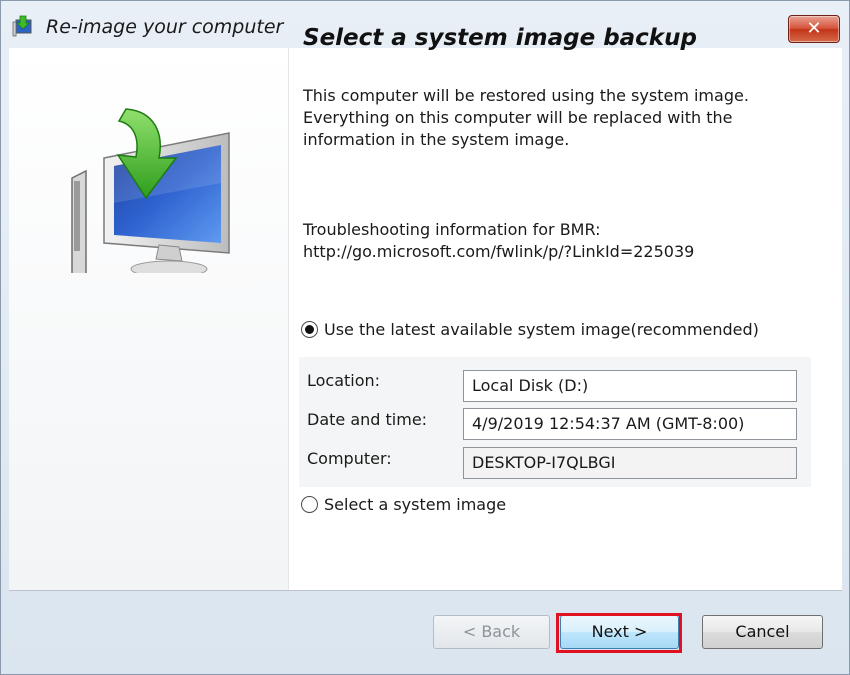 This screenshot has width=850, height=675. Describe the element at coordinates (500, 38) in the screenshot. I see `page-heading: Select a system image backup` at that location.